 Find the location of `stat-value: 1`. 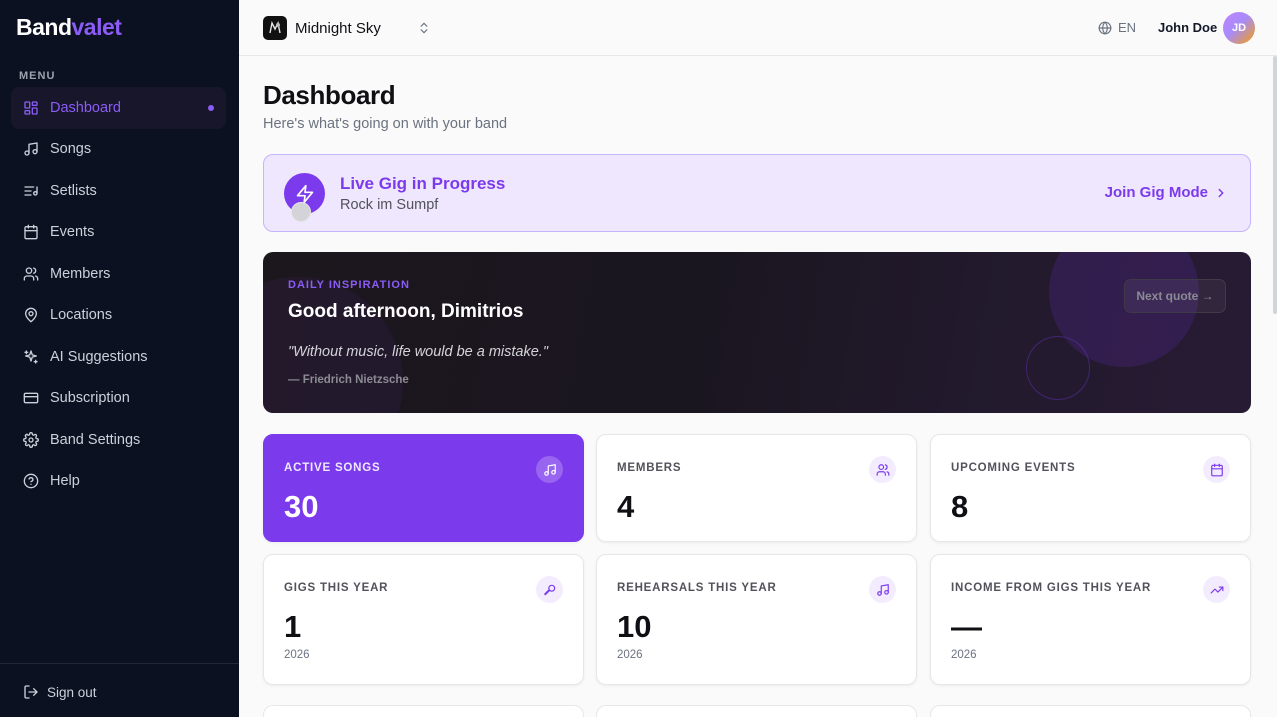

stat-value: 1 is located at coordinates (293, 626).